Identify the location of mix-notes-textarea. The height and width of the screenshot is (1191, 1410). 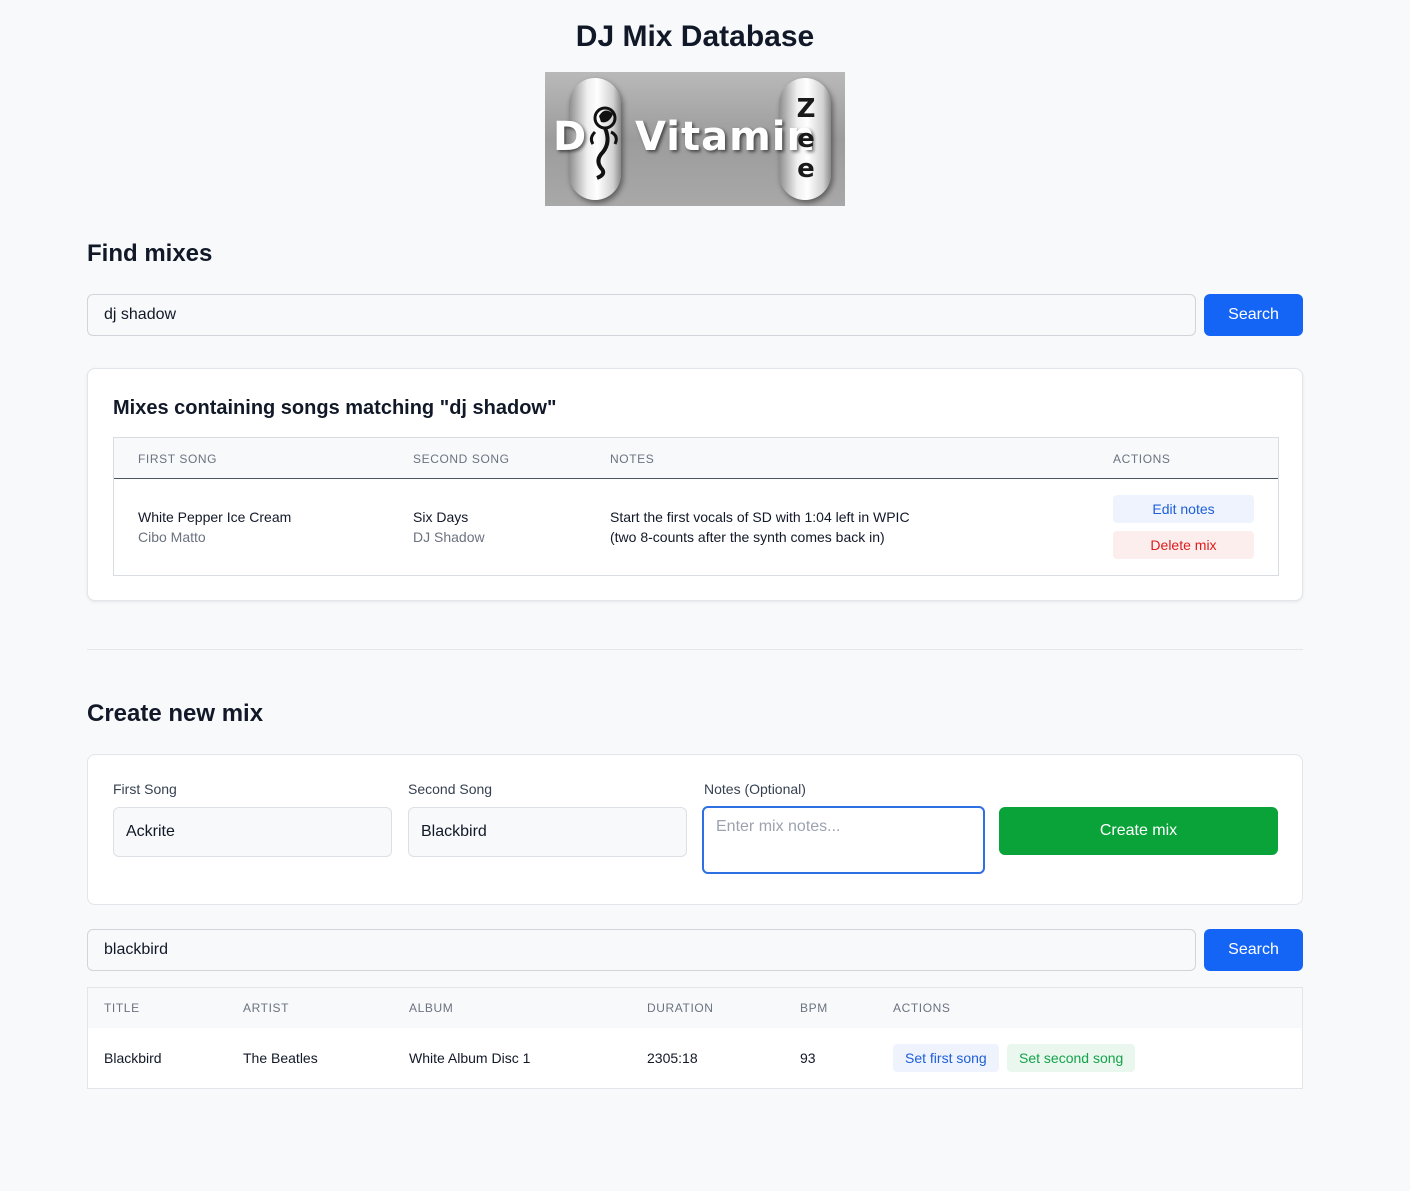
(843, 840).